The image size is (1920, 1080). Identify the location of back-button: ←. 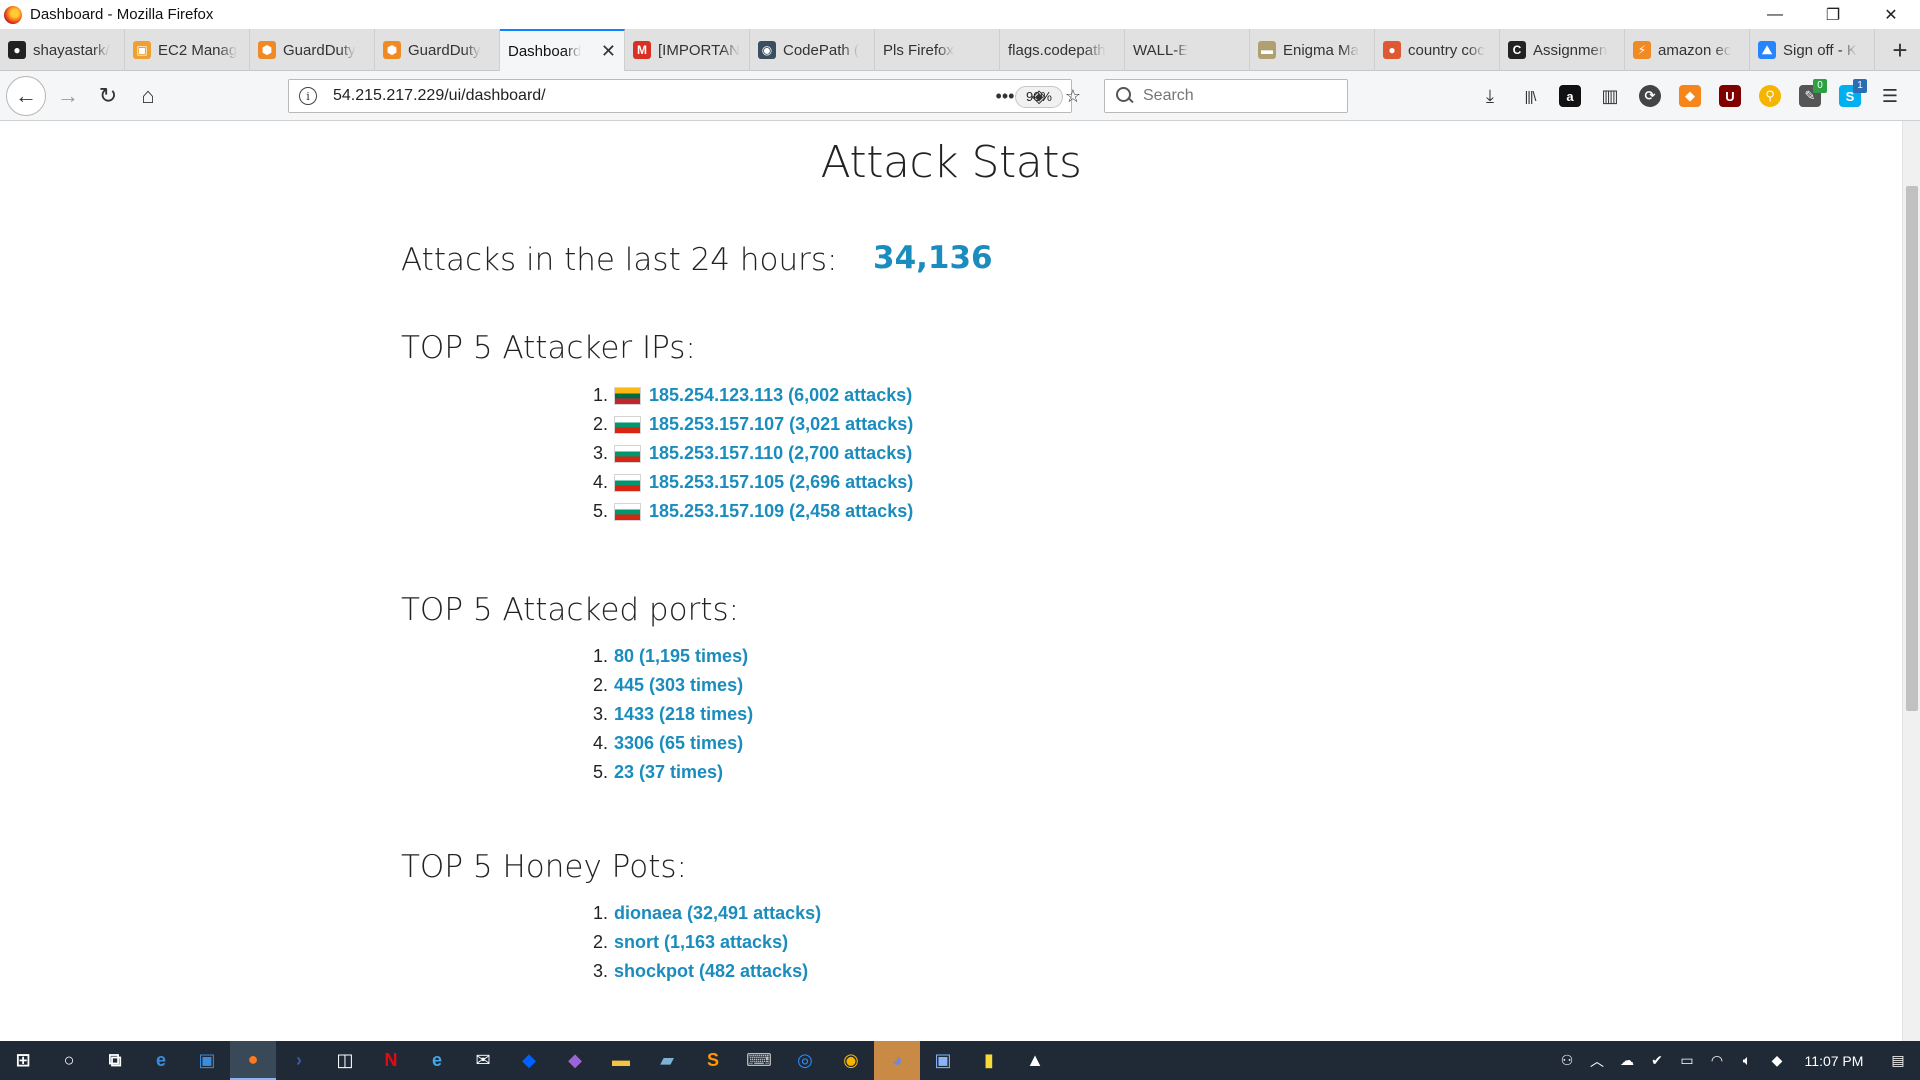
(26, 95).